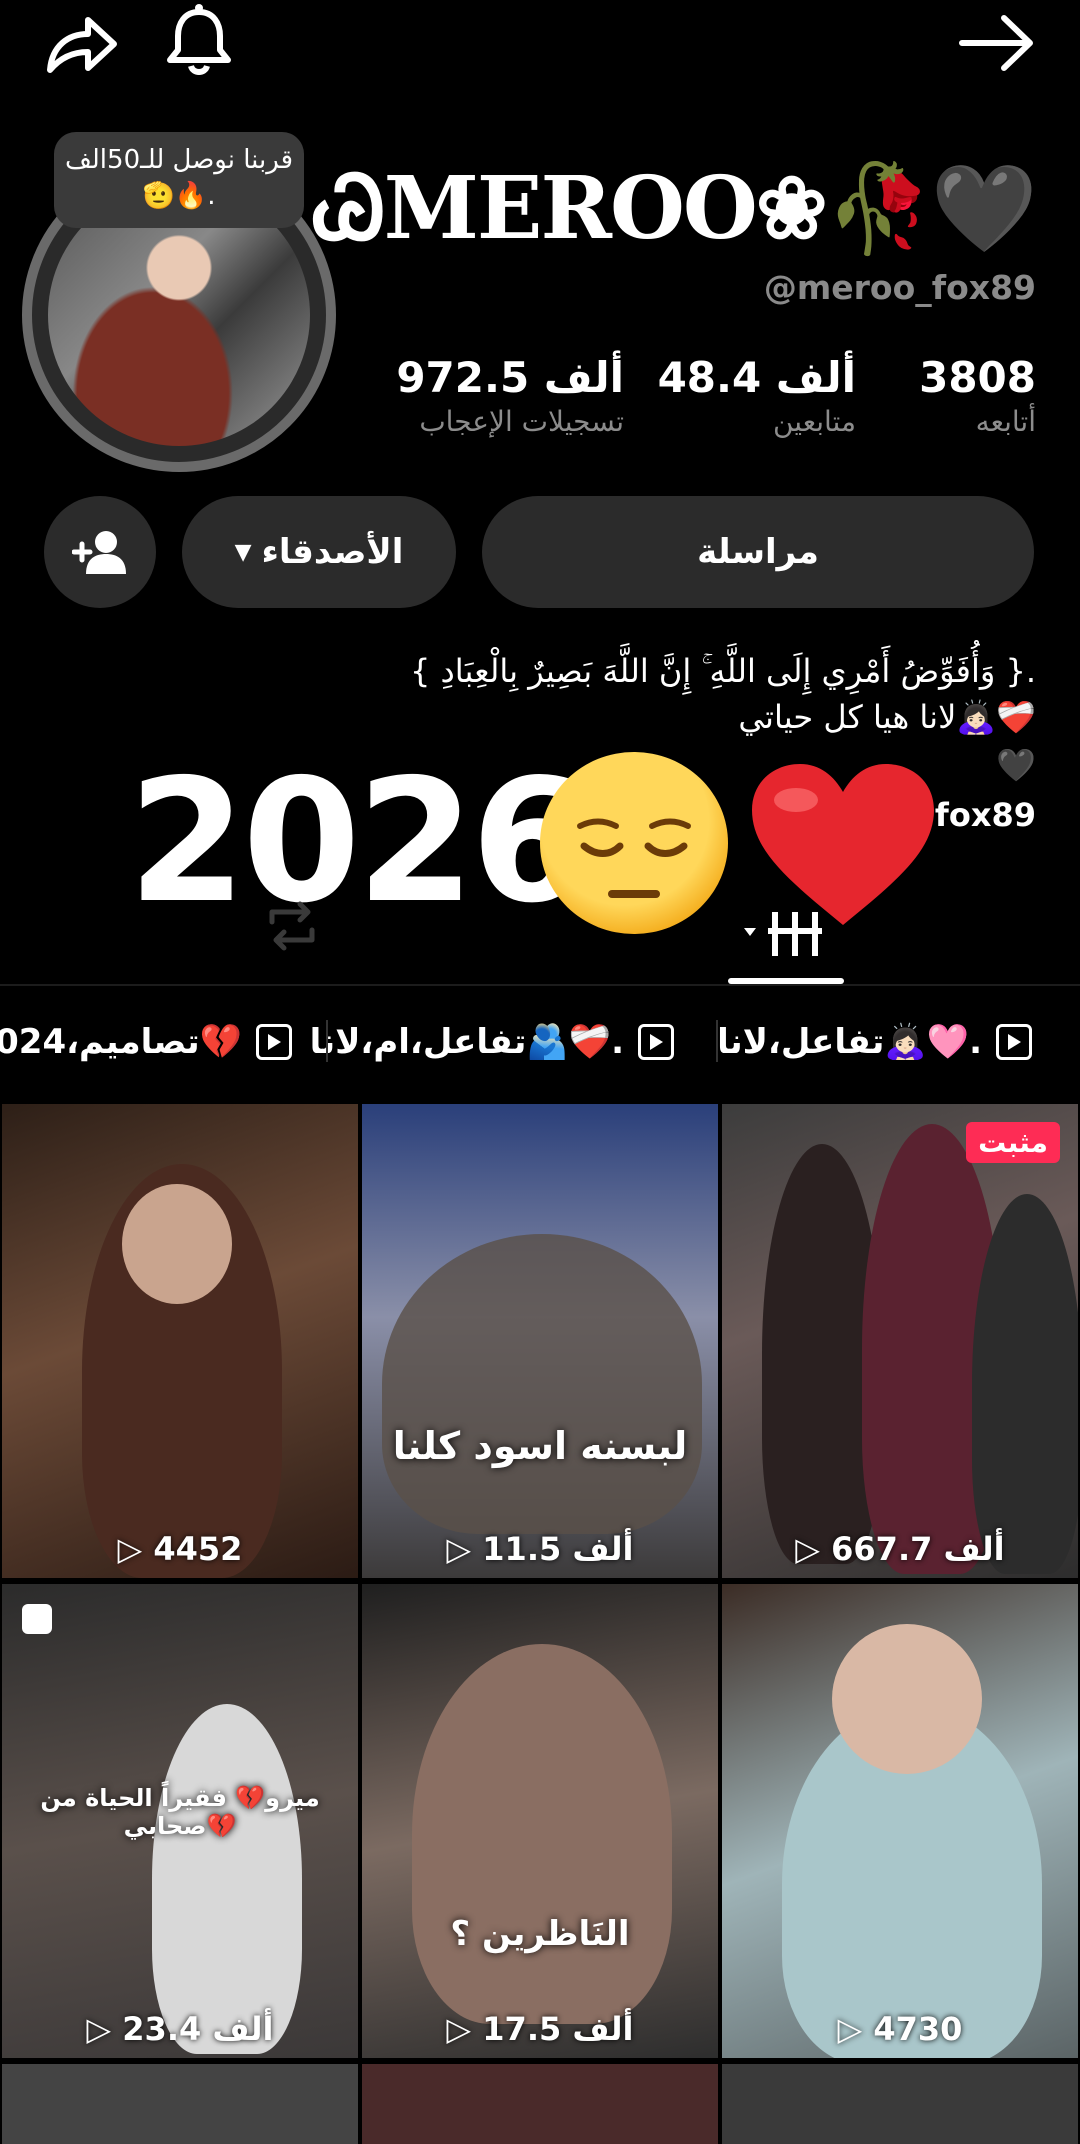 The image size is (1080, 2144). I want to click on sticker-year: 2026, so click(358, 842).